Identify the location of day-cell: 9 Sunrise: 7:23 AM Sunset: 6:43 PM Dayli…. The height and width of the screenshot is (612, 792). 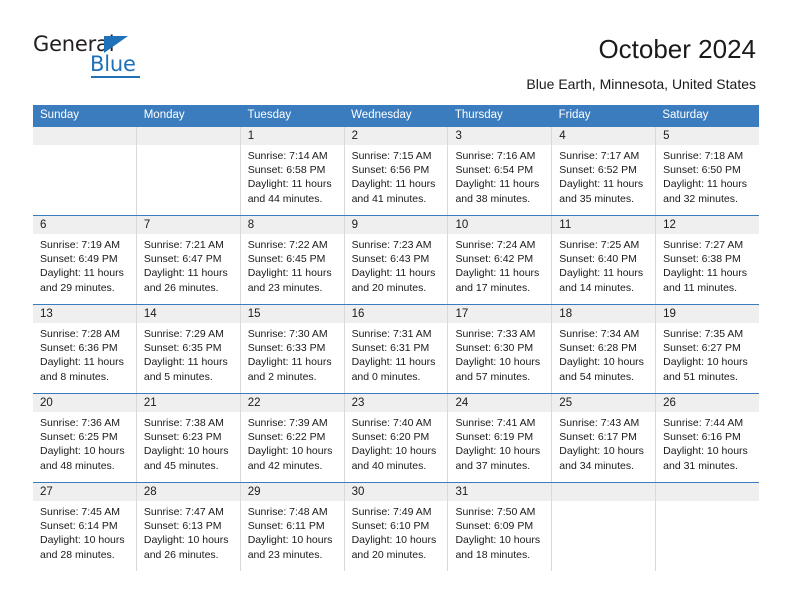
(396, 260).